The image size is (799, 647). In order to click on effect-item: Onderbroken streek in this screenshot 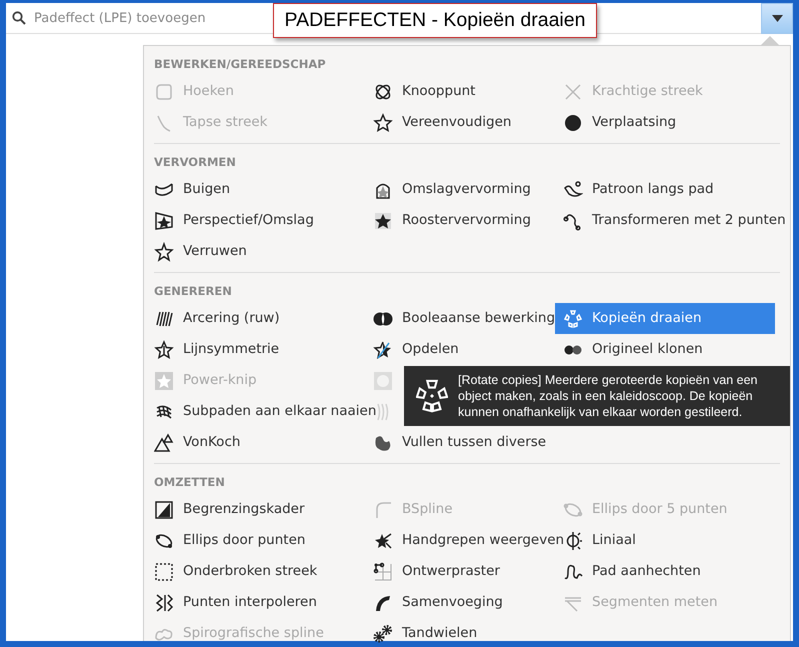, I will do `click(263, 571)`.